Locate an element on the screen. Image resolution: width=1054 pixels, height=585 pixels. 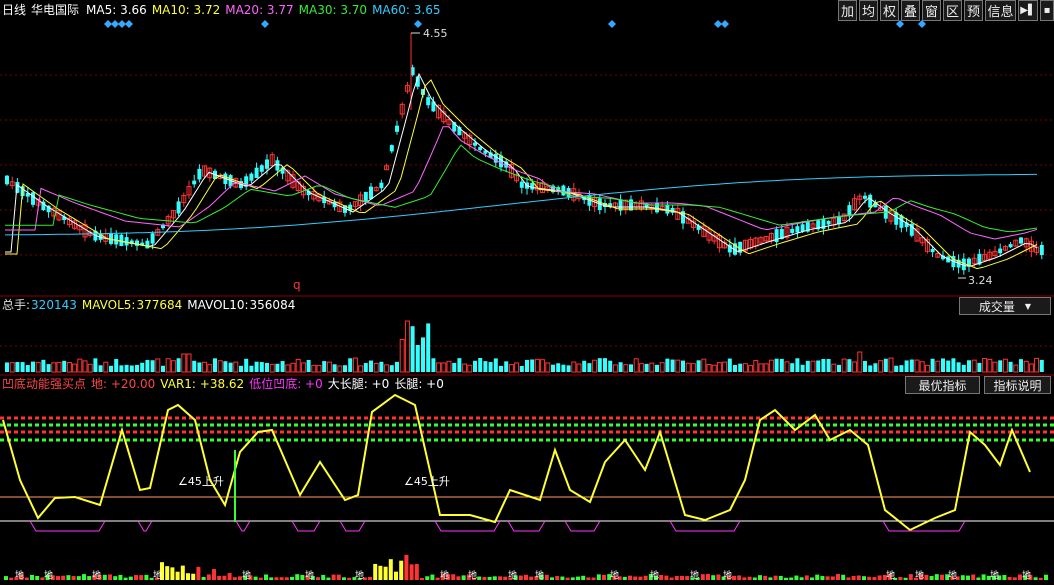
indicator-explain-button: 指标说明 is located at coordinates (1017, 385).